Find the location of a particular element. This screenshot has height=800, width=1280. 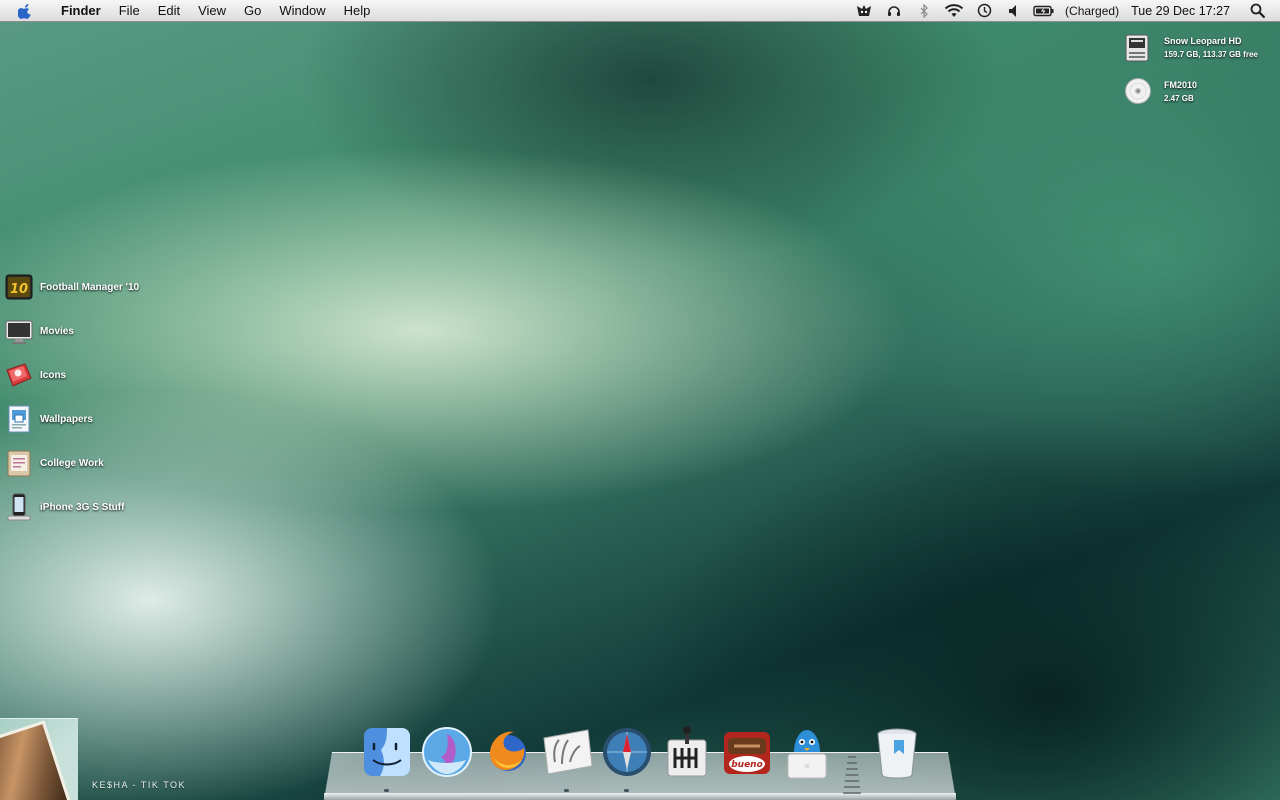

dock-item-twitter is located at coordinates (807, 752).